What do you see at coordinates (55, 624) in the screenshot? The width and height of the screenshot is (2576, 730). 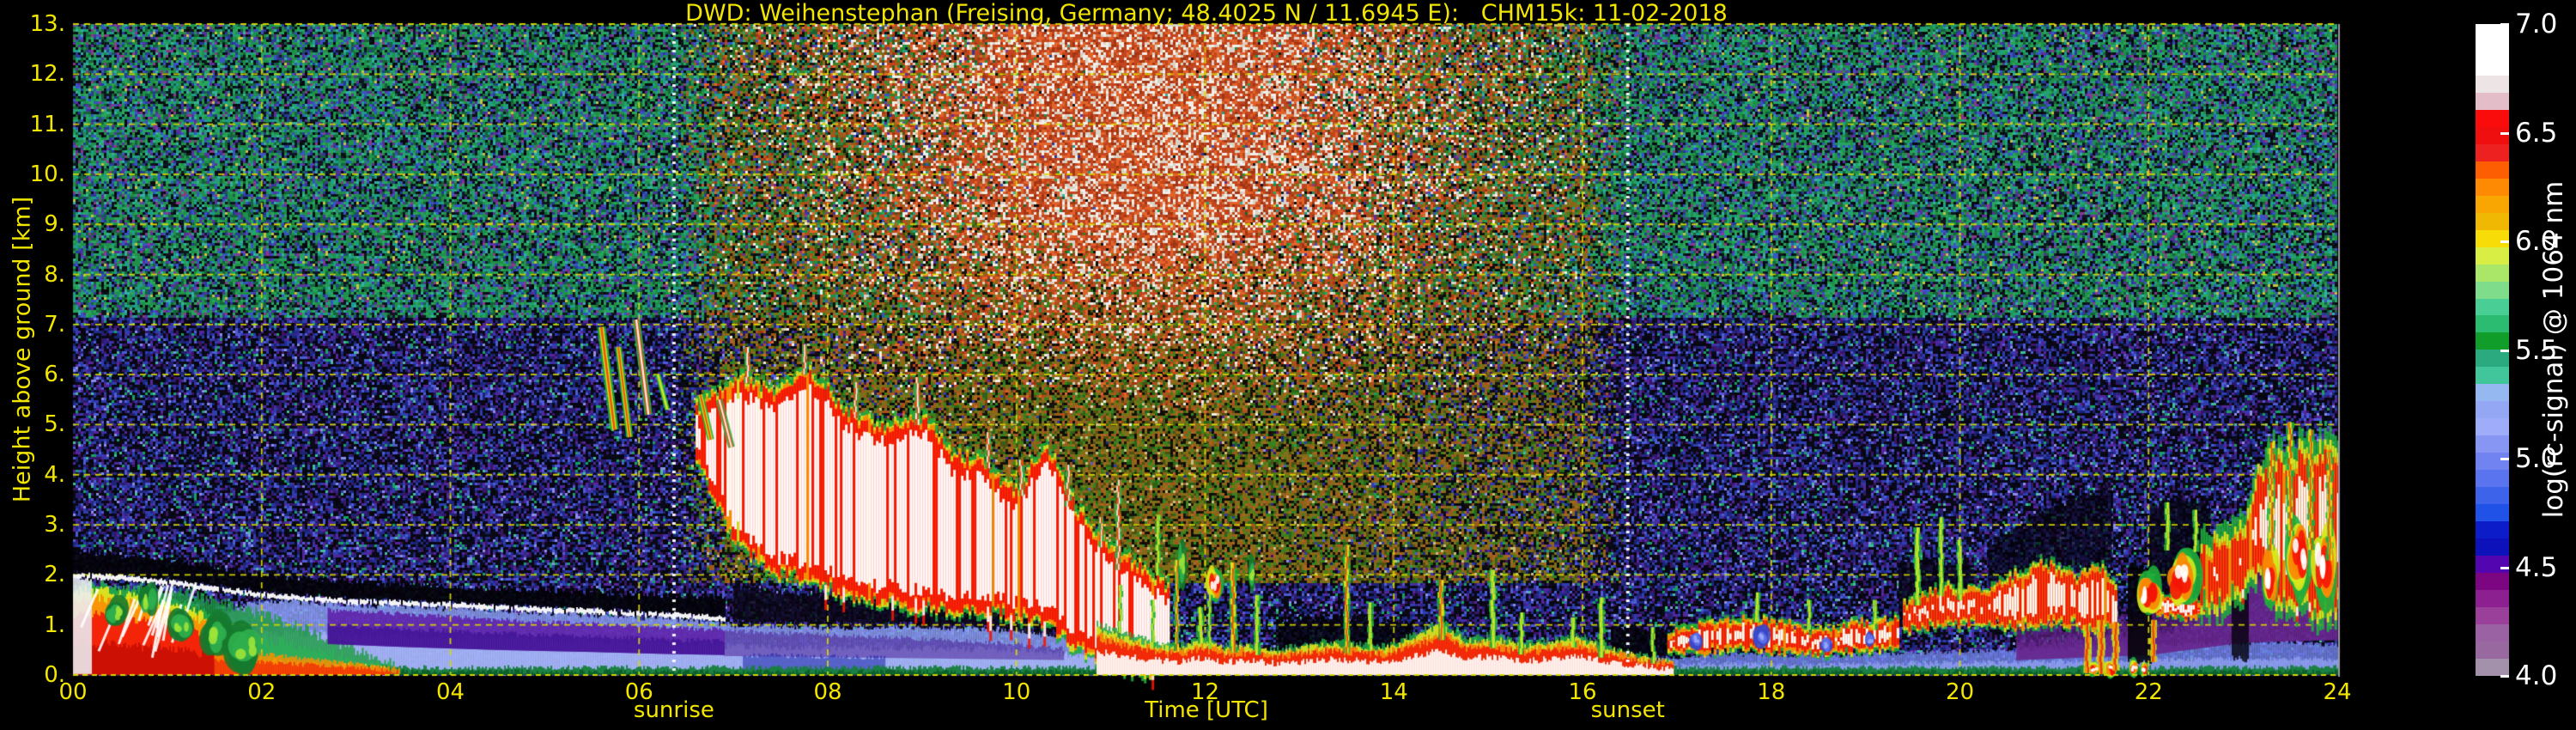 I see `y-tick-label: 1.` at bounding box center [55, 624].